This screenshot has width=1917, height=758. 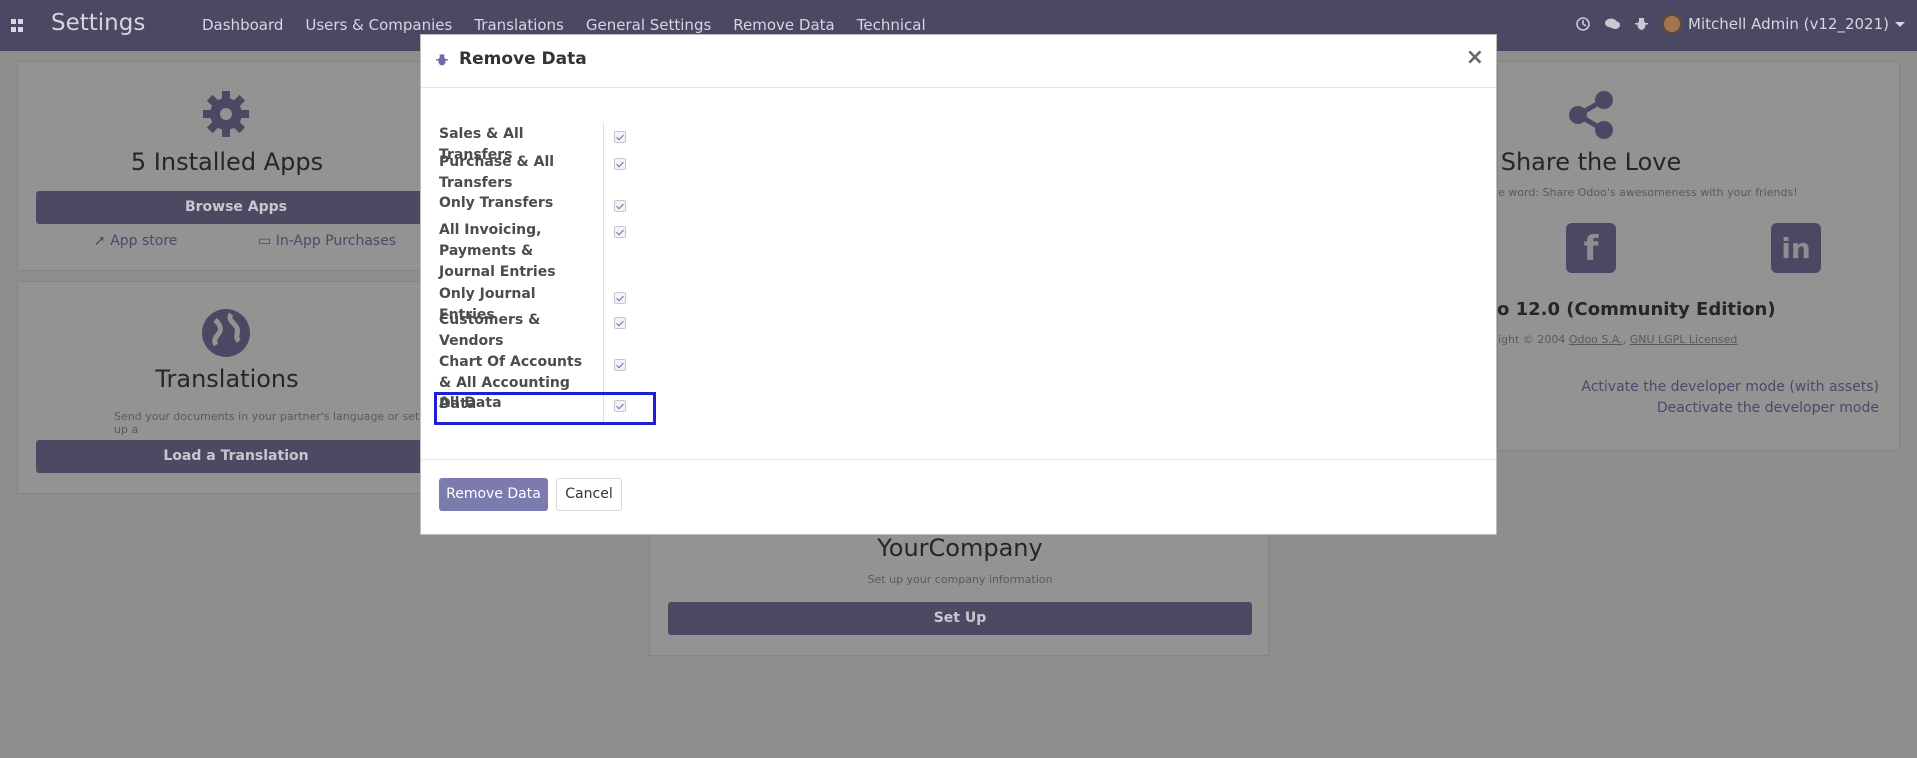 I want to click on odoo-sa-link: Odoo S.A., so click(x=1596, y=339).